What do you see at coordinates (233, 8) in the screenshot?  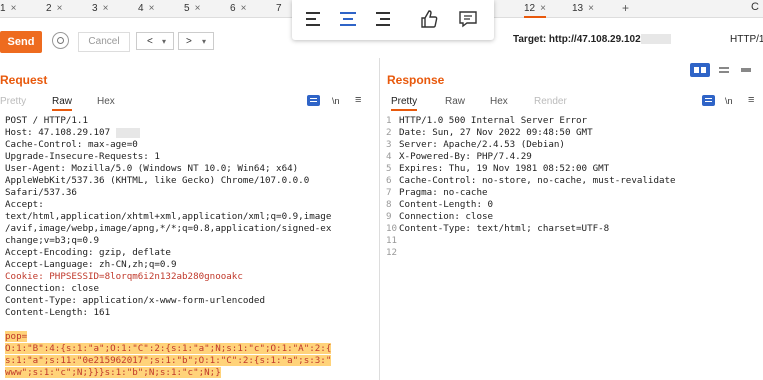 I see `tab-label: 6` at bounding box center [233, 8].